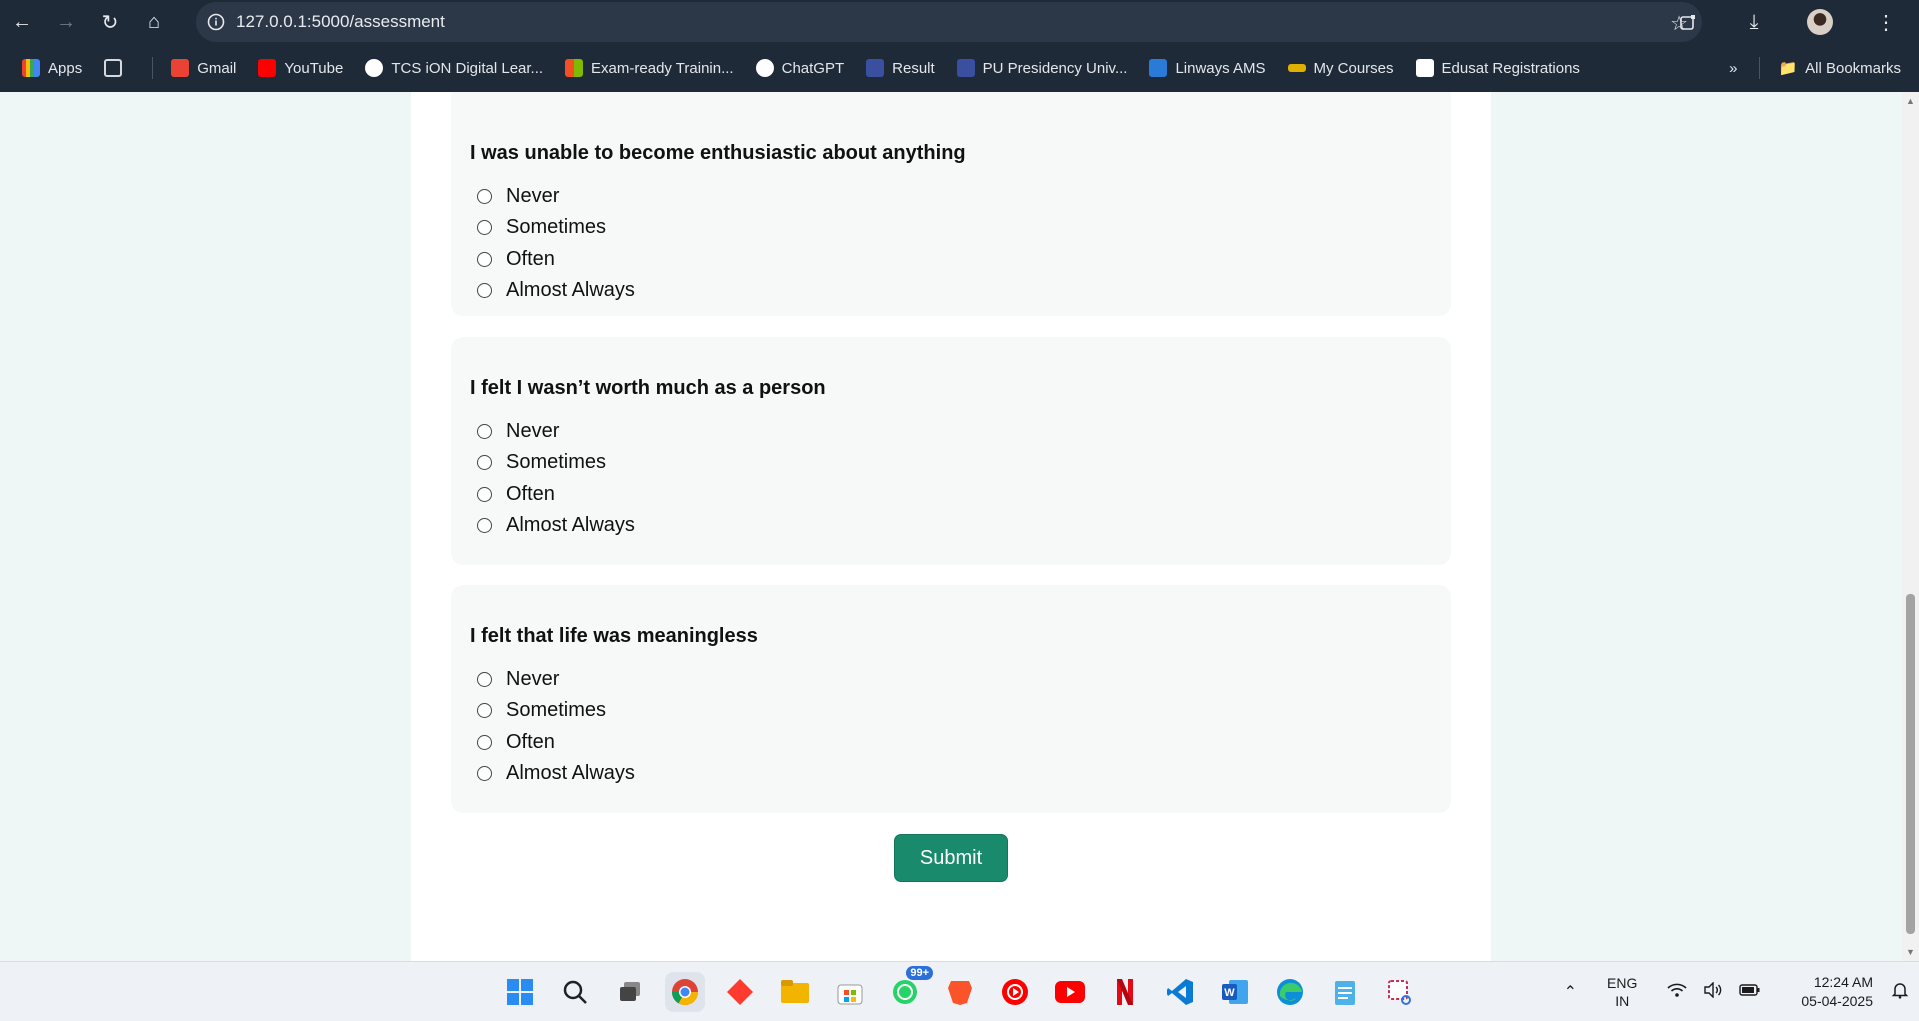 The height and width of the screenshot is (1021, 1919). I want to click on taskbar: 99+ W ⌃ ENG IN 12:24 AM 05-04-2025, so click(959, 991).